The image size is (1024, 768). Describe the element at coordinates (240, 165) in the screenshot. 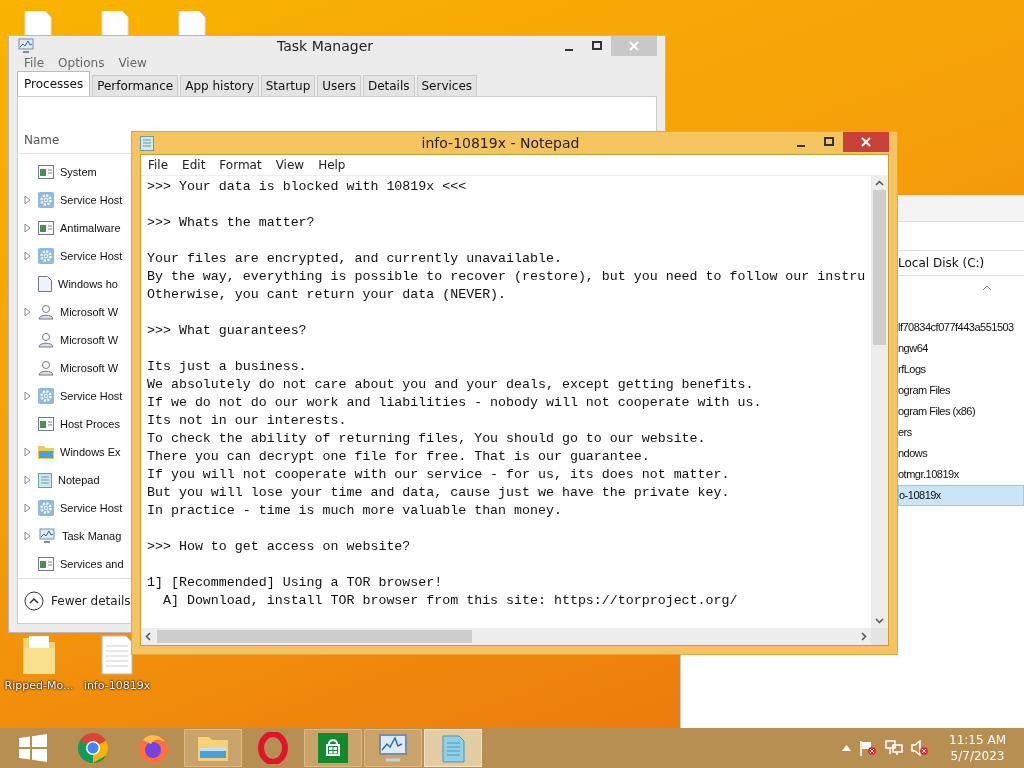

I see `menu-item: Format` at that location.